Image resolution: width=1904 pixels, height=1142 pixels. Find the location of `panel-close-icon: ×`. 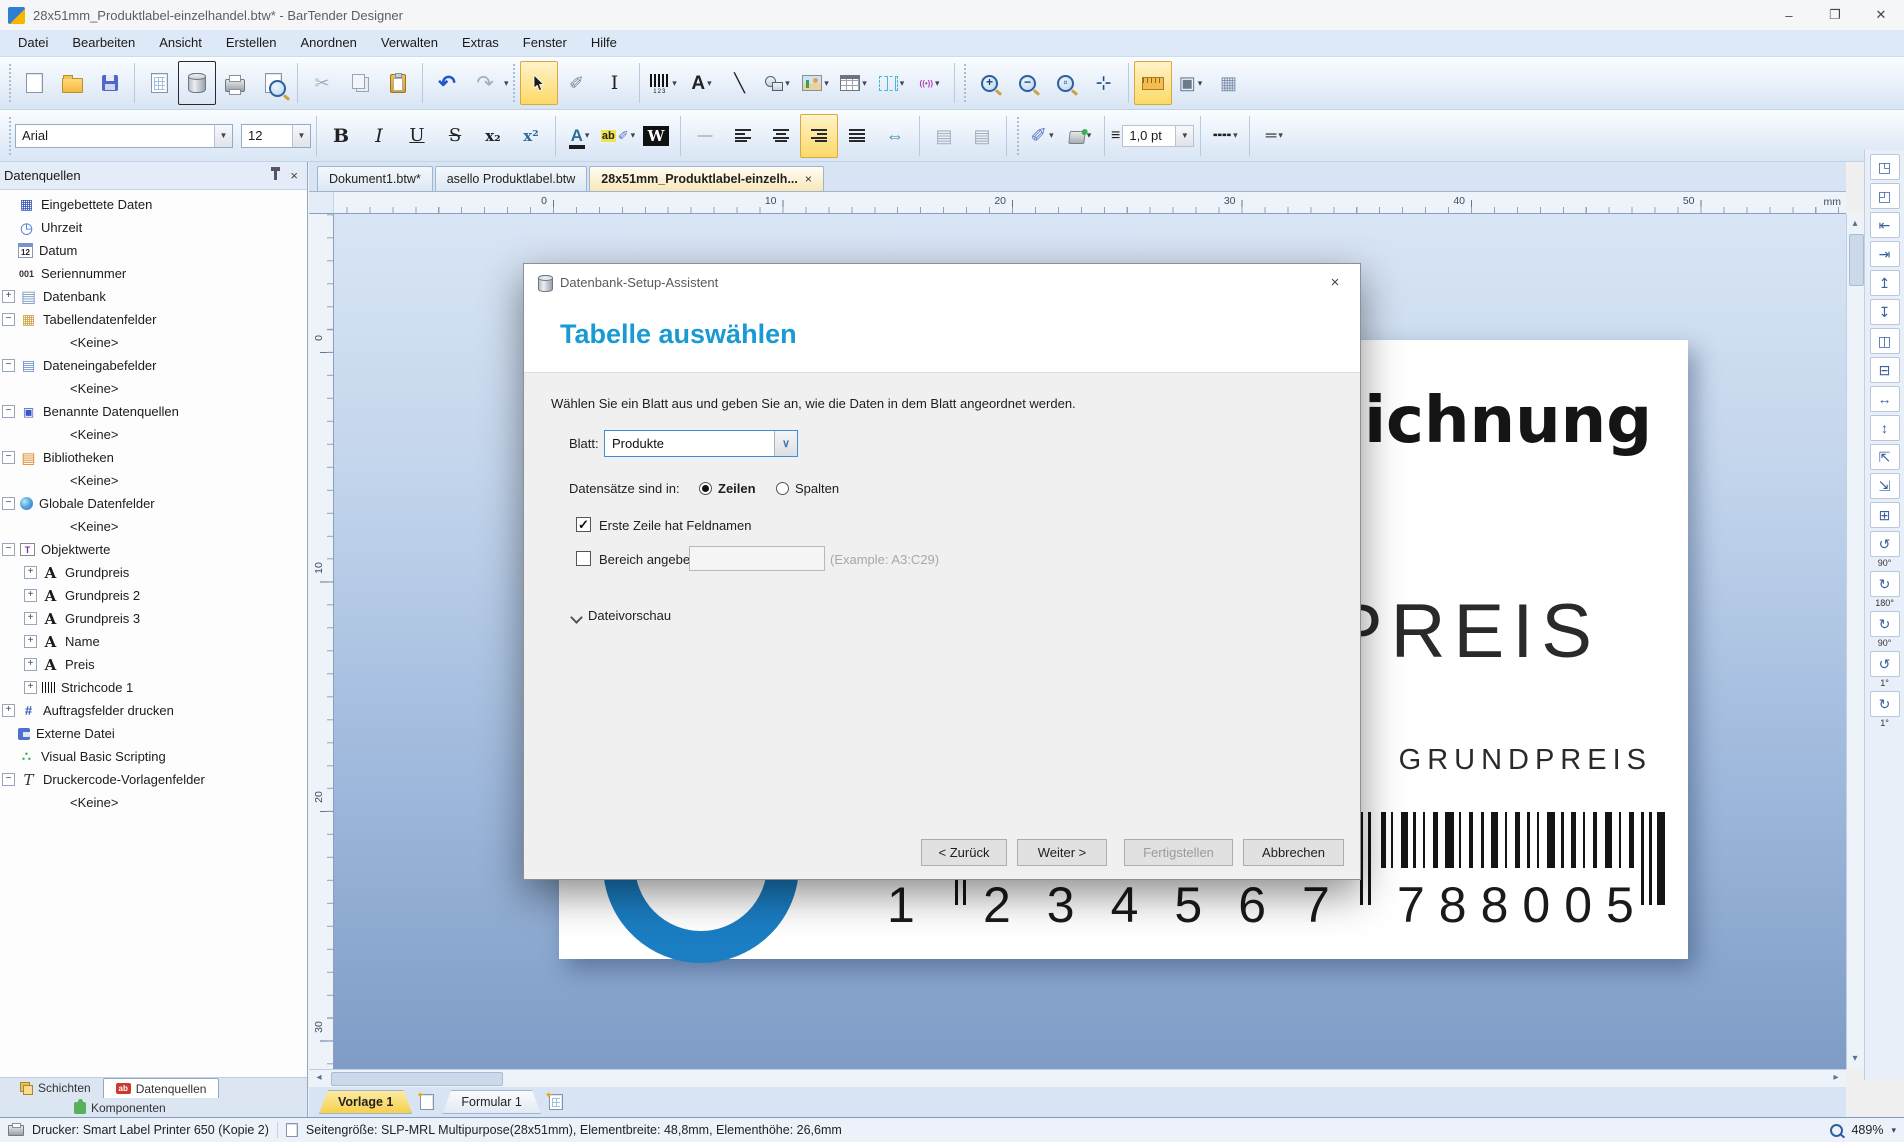

panel-close-icon: × is located at coordinates (294, 175).